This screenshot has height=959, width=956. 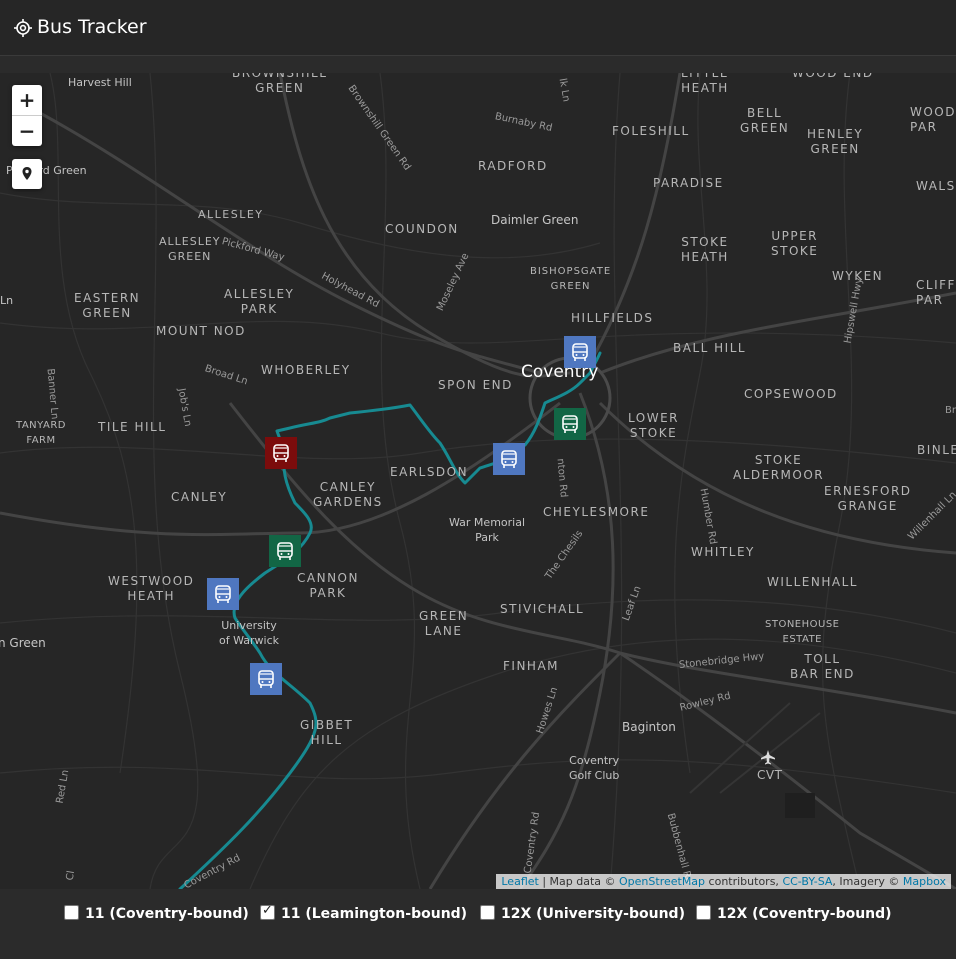 What do you see at coordinates (744, 881) in the screenshot?
I see `attribution-text: contributors,` at bounding box center [744, 881].